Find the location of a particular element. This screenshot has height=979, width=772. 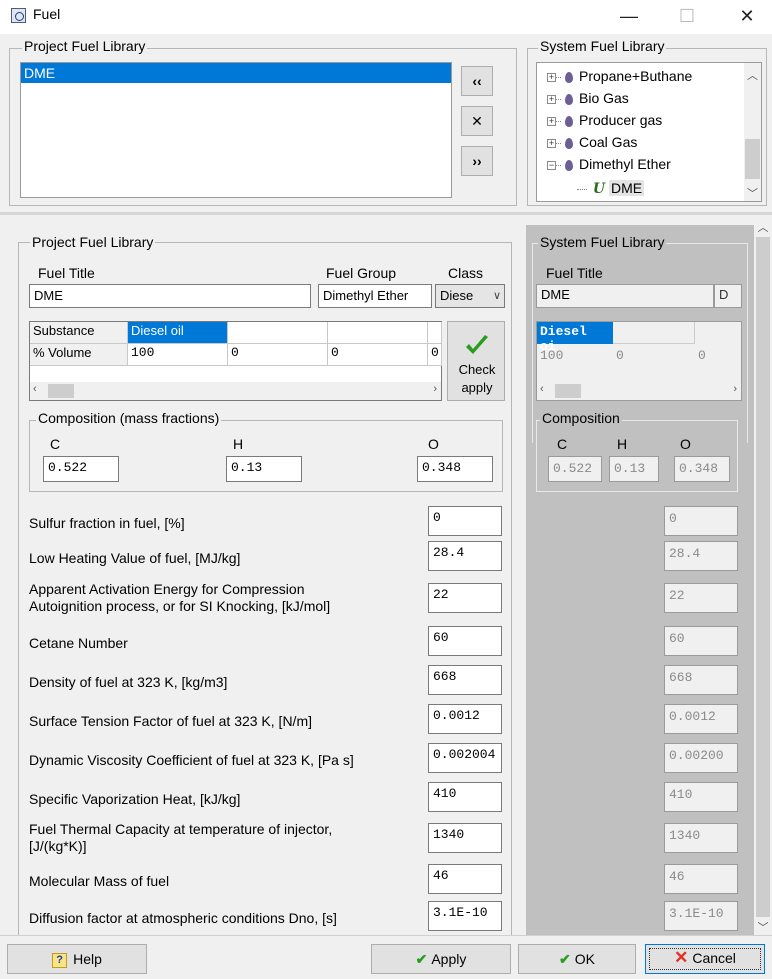

property-label: Cetane Number is located at coordinates (78, 643).